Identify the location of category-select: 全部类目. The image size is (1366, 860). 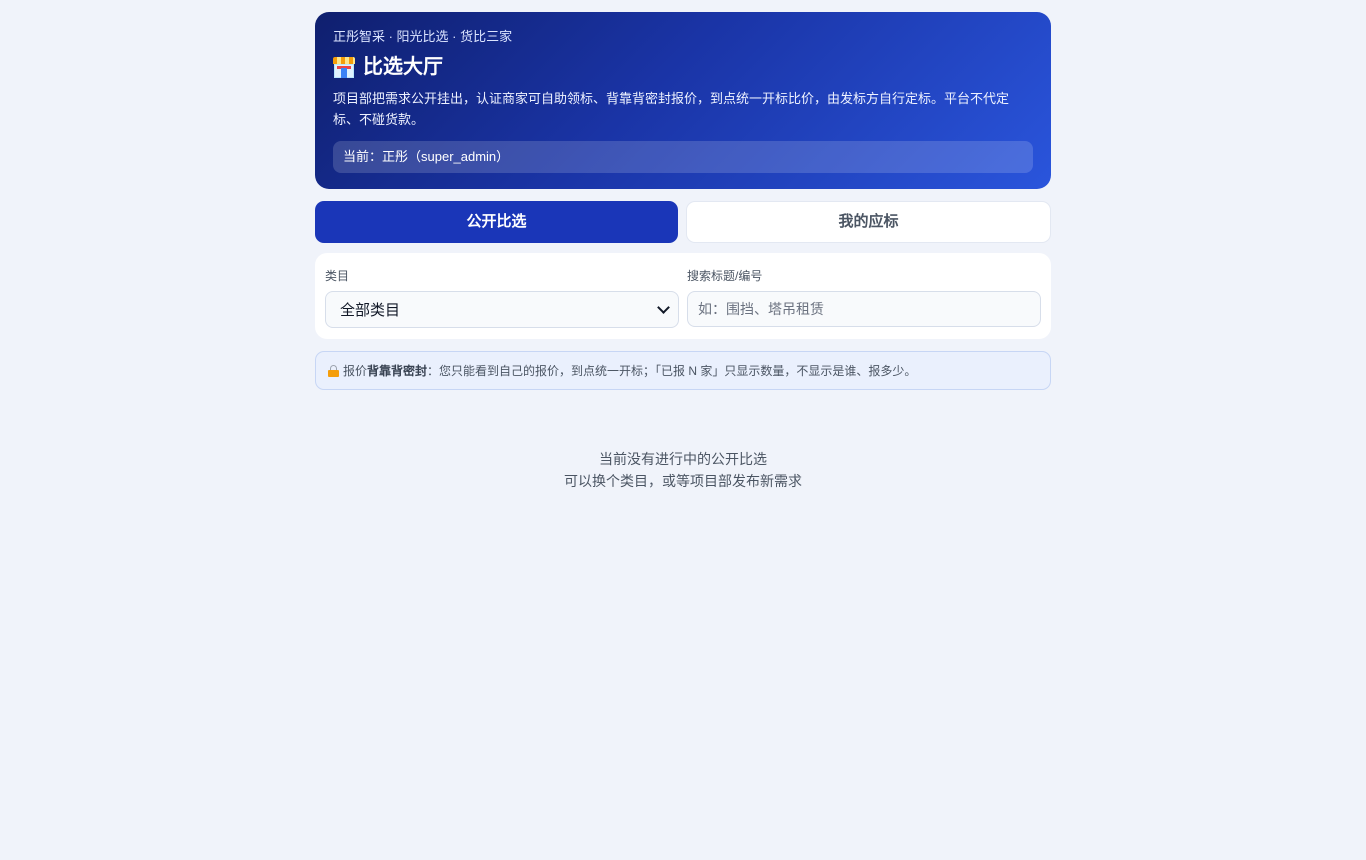
(502, 309).